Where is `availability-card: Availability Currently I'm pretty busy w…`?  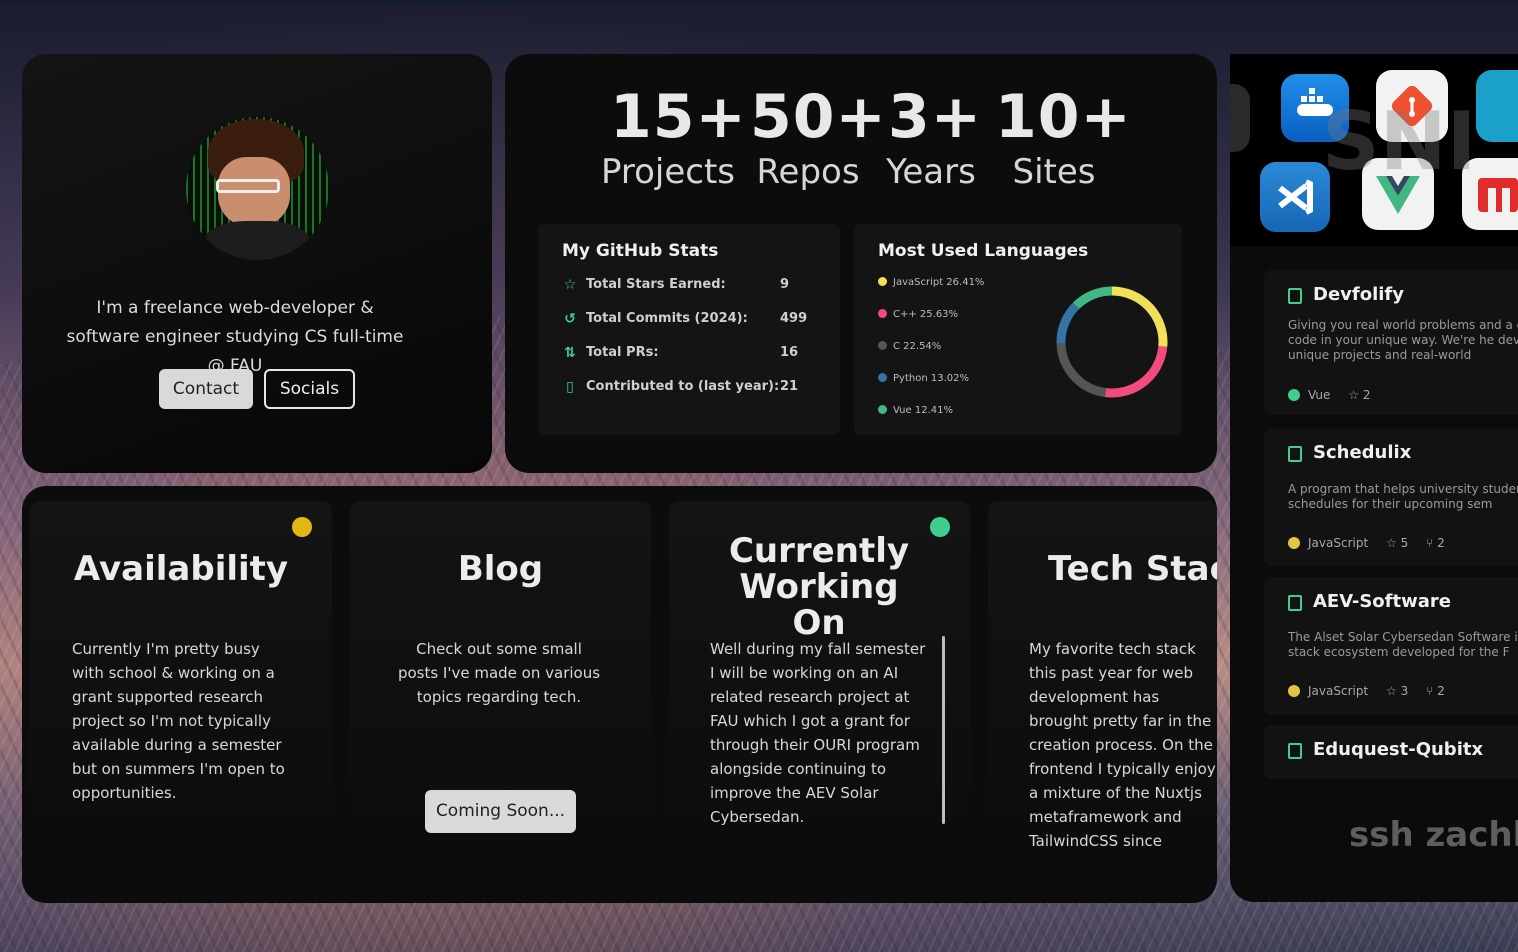 availability-card: Availability Currently I'm pretty busy w… is located at coordinates (181, 694).